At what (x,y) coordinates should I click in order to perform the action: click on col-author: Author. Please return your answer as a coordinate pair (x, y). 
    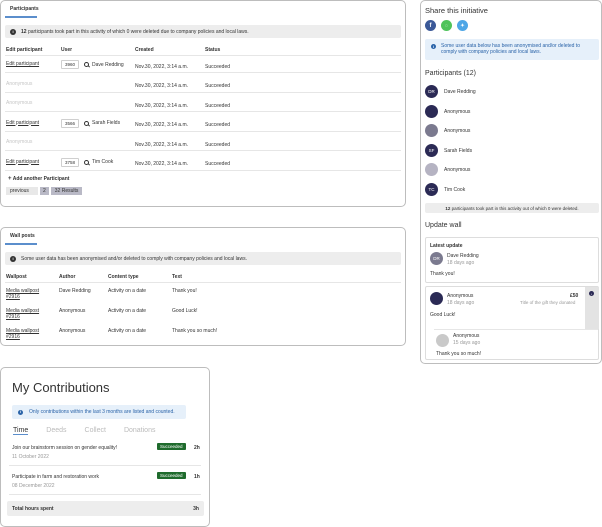
    Looking at the image, I should click on (67, 277).